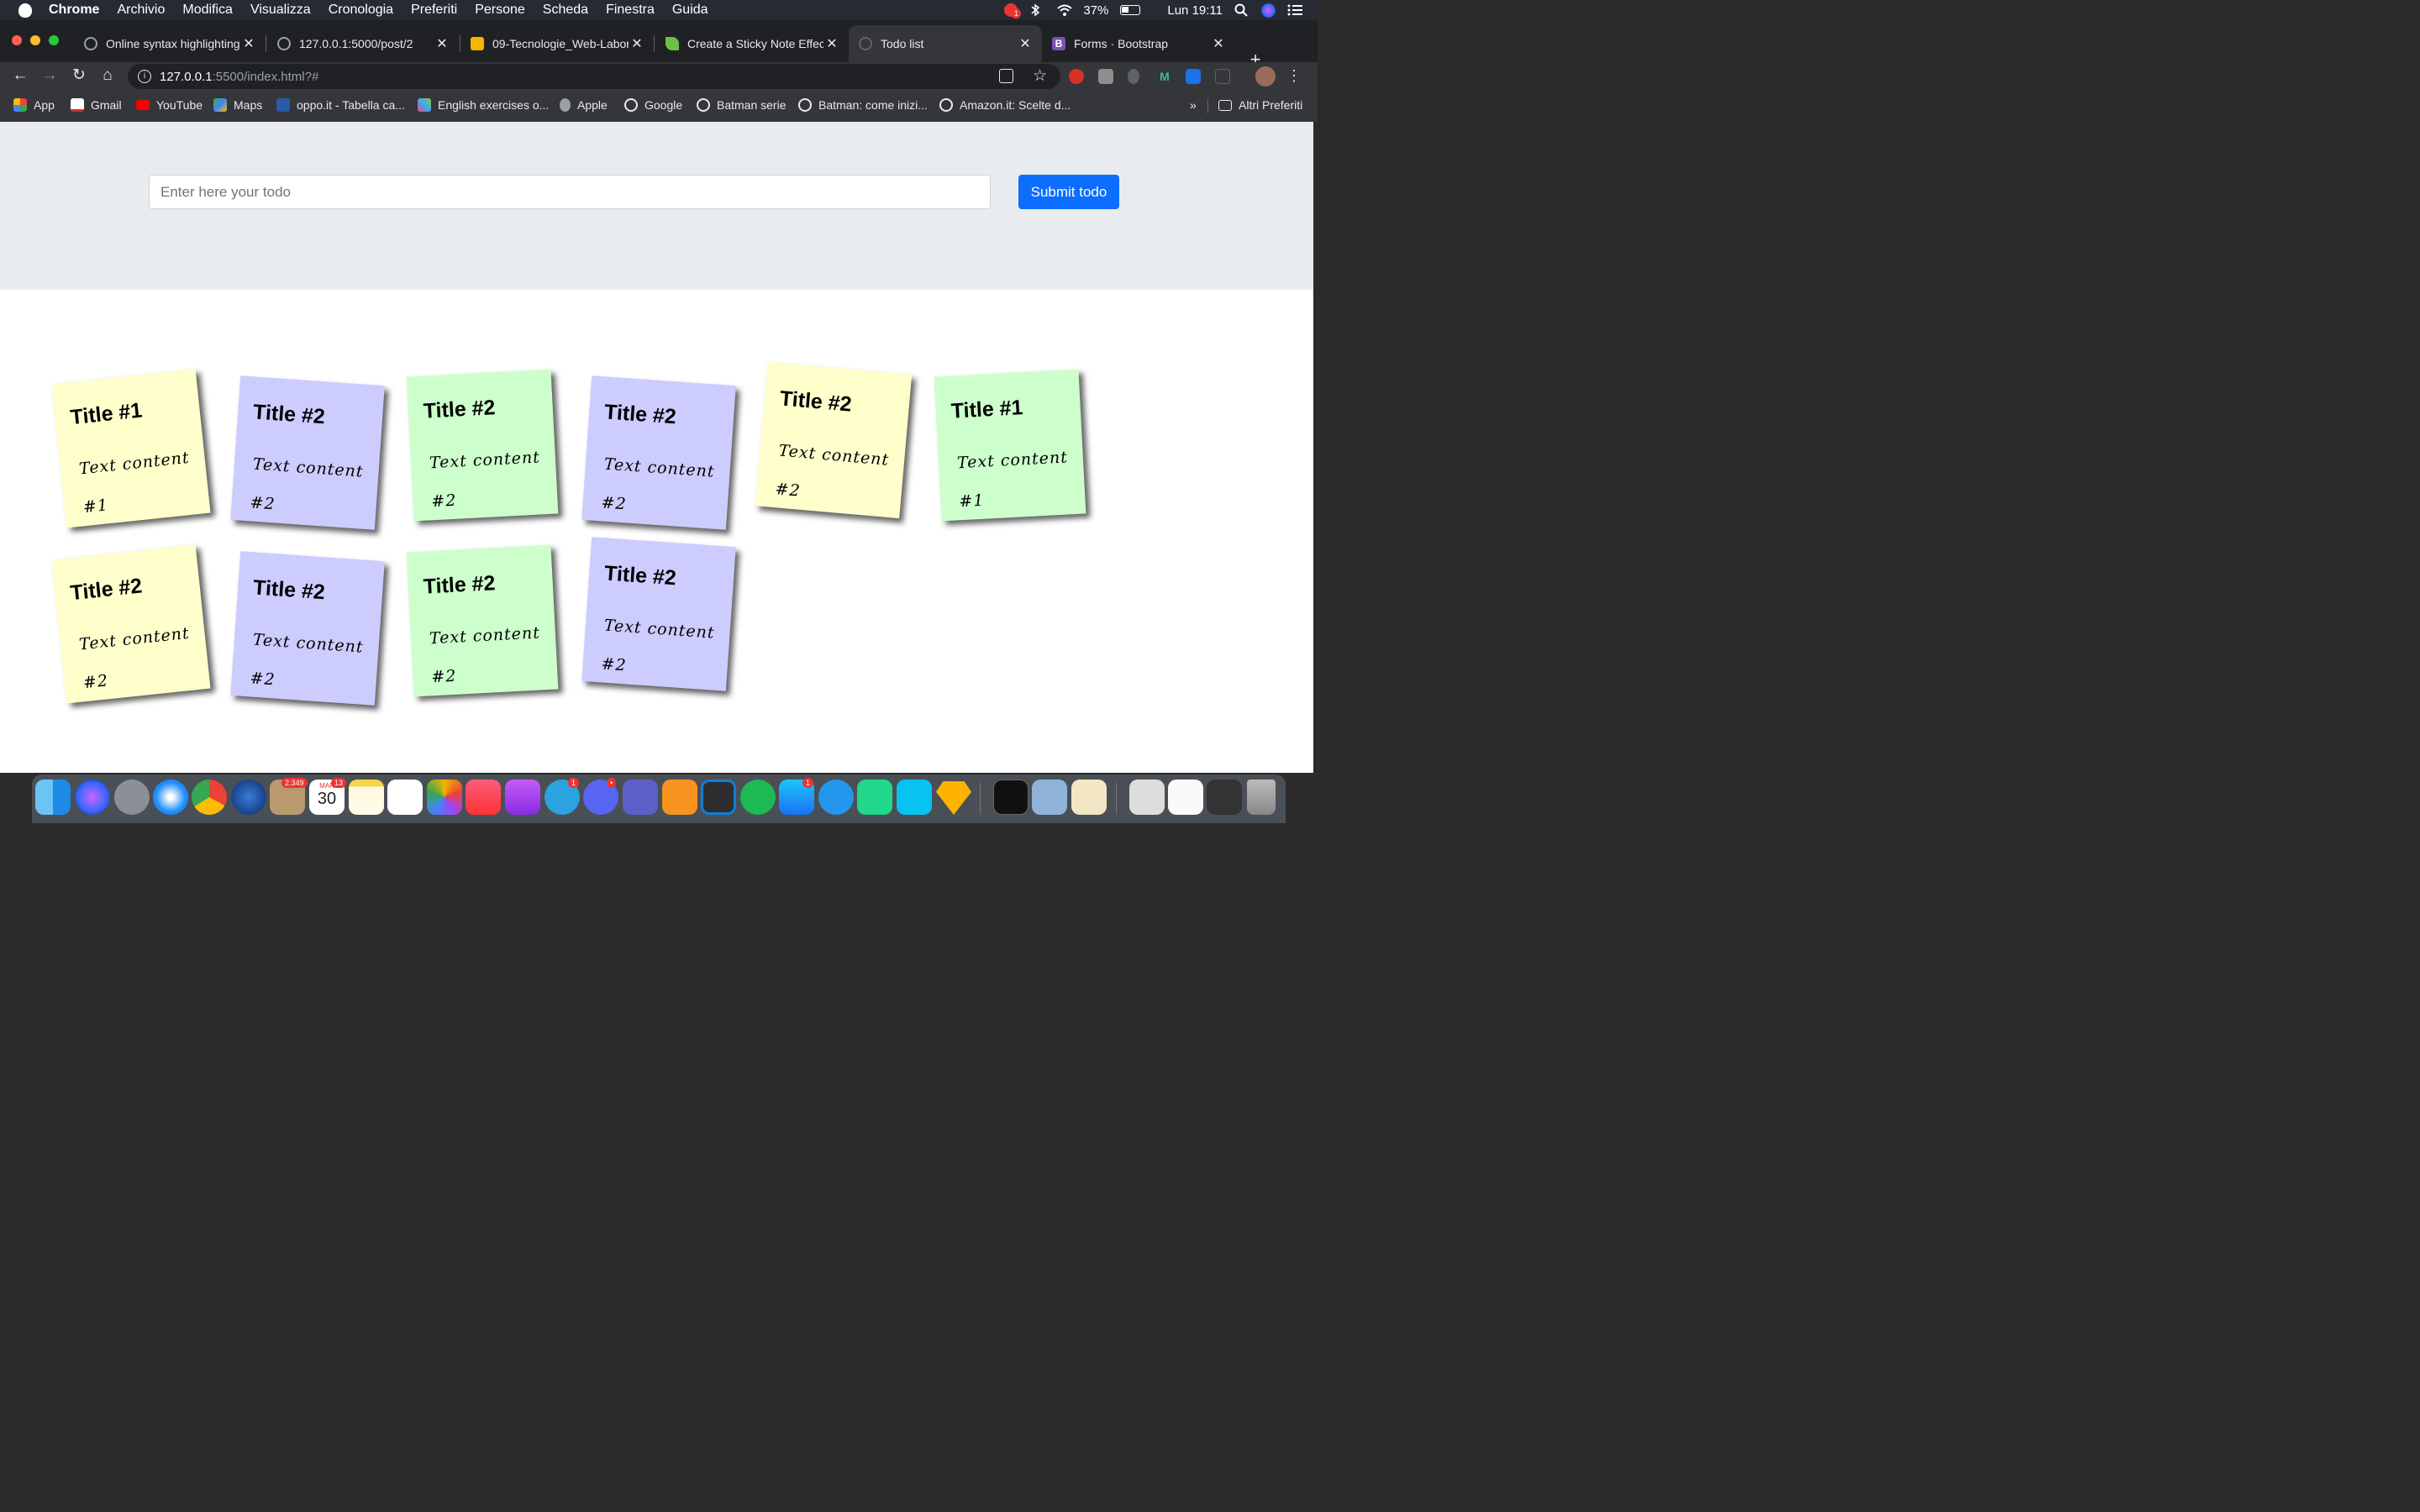 This screenshot has height=1512, width=2420. Describe the element at coordinates (1131, 10) in the screenshot. I see `battery-icon` at that location.